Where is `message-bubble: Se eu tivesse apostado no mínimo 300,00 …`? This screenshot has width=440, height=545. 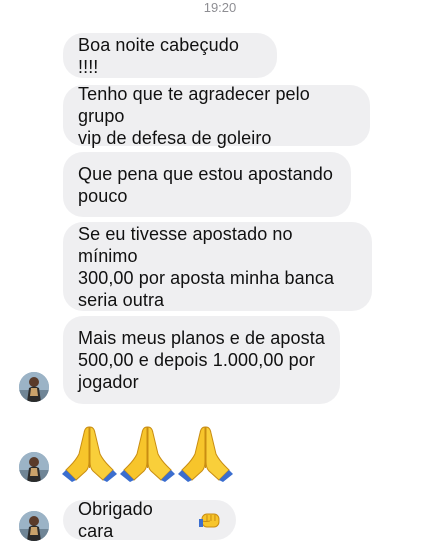 message-bubble: Se eu tivesse apostado no mínimo 300,00 … is located at coordinates (217, 266).